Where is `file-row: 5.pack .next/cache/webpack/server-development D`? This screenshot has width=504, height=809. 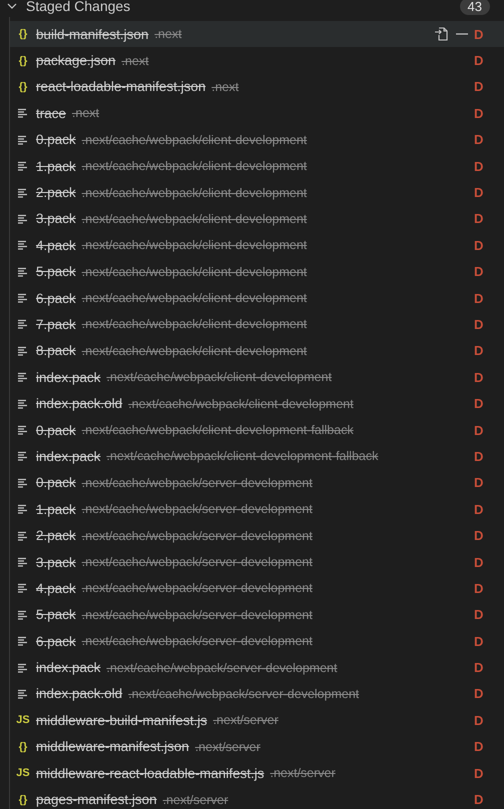 file-row: 5.pack .next/cache/webpack/server-development D is located at coordinates (257, 615).